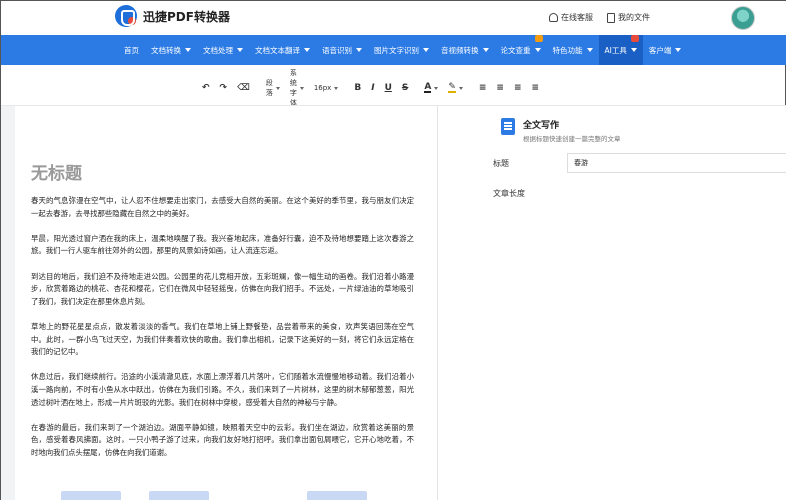  What do you see at coordinates (553, 17) in the screenshot?
I see `headset-icon` at bounding box center [553, 17].